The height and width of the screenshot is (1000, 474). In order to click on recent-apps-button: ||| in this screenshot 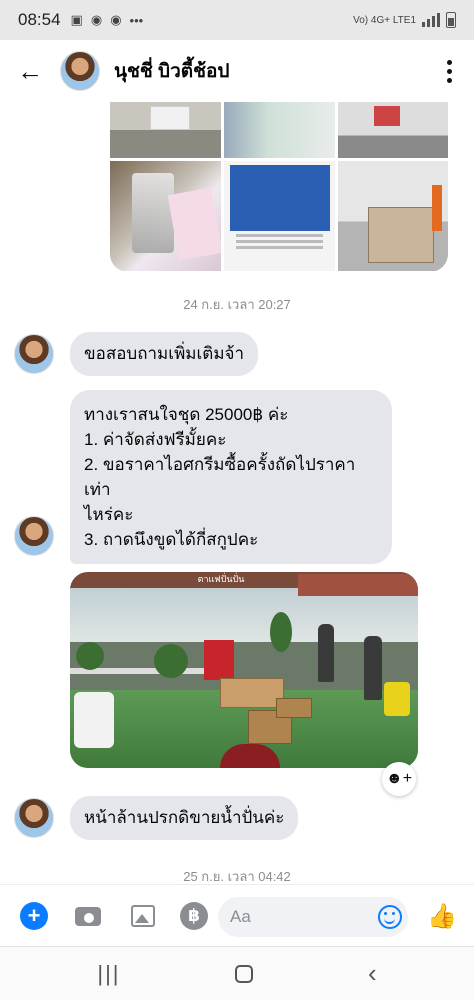, I will do `click(108, 974)`.